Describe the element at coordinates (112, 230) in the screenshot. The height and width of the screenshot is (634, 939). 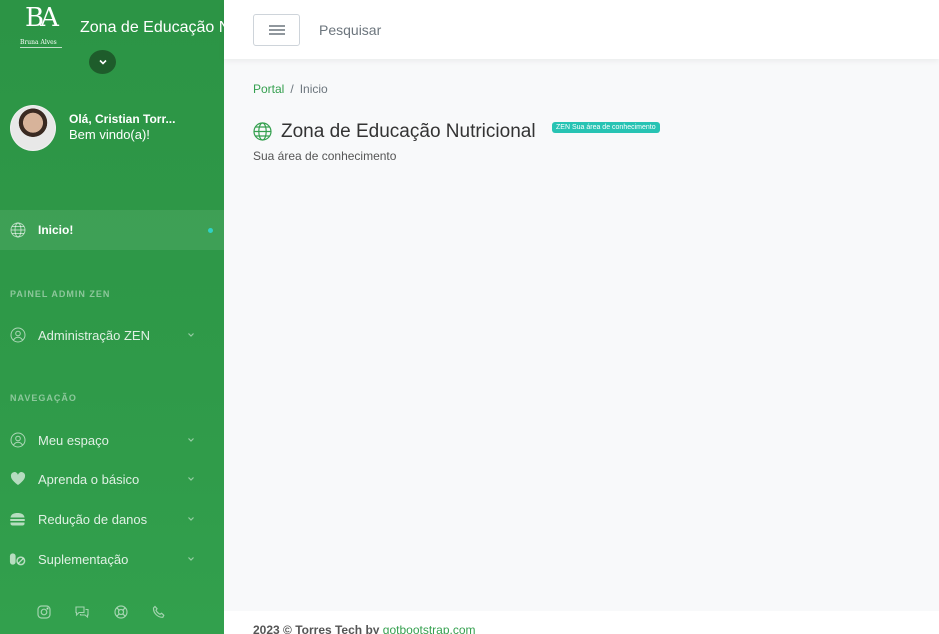
I see `sidebar-item-inicio: Inicio!` at that location.